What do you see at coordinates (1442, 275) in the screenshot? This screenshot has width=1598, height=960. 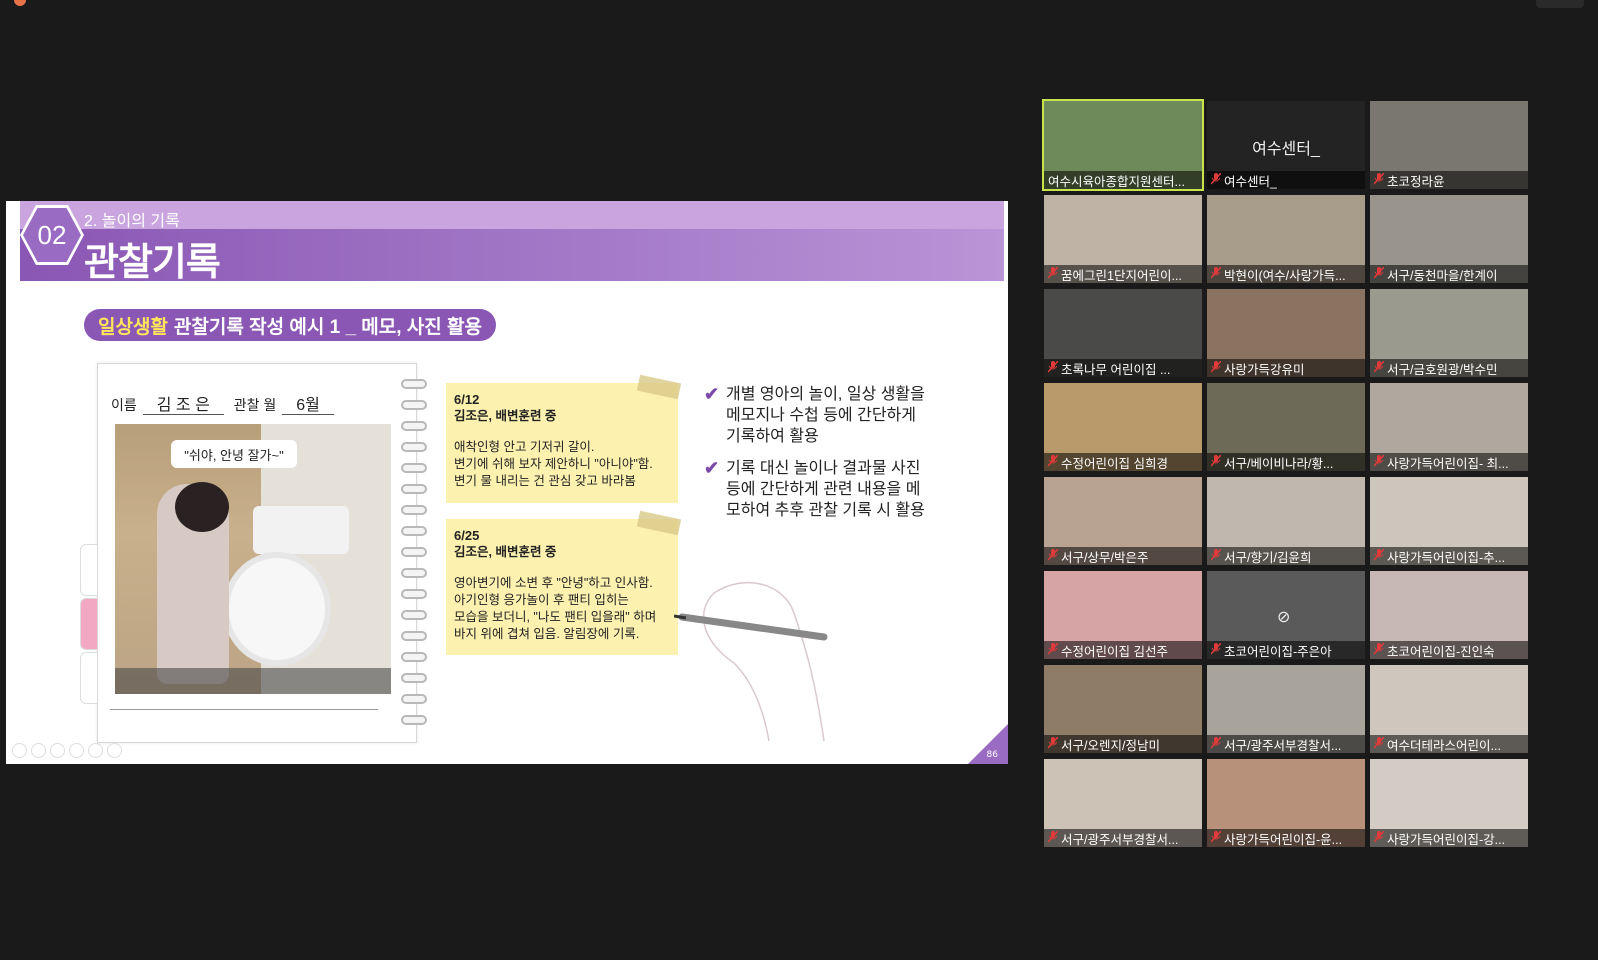 I see `participant-name: 서구/동천마을/한계이` at bounding box center [1442, 275].